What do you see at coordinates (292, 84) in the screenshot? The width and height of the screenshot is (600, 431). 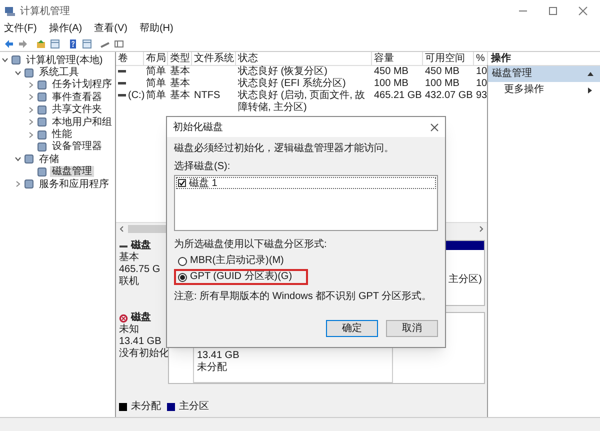 I see `table-cell-text: 状态良好 (EFI 系统分区)` at bounding box center [292, 84].